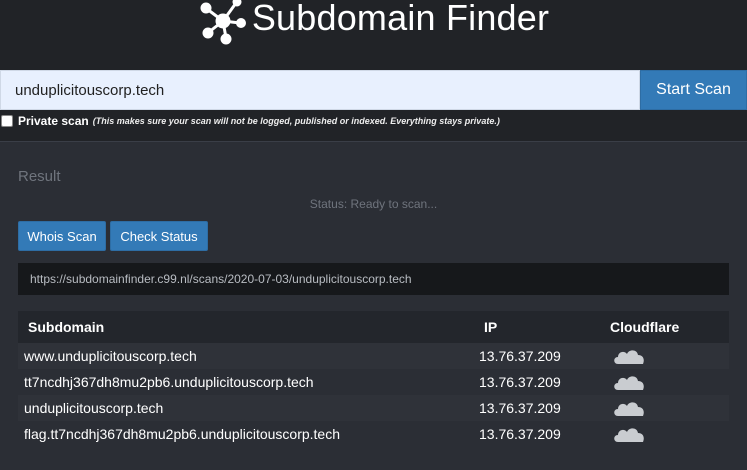 This screenshot has width=747, height=470. Describe the element at coordinates (39, 176) in the screenshot. I see `result-heading: Result` at that location.